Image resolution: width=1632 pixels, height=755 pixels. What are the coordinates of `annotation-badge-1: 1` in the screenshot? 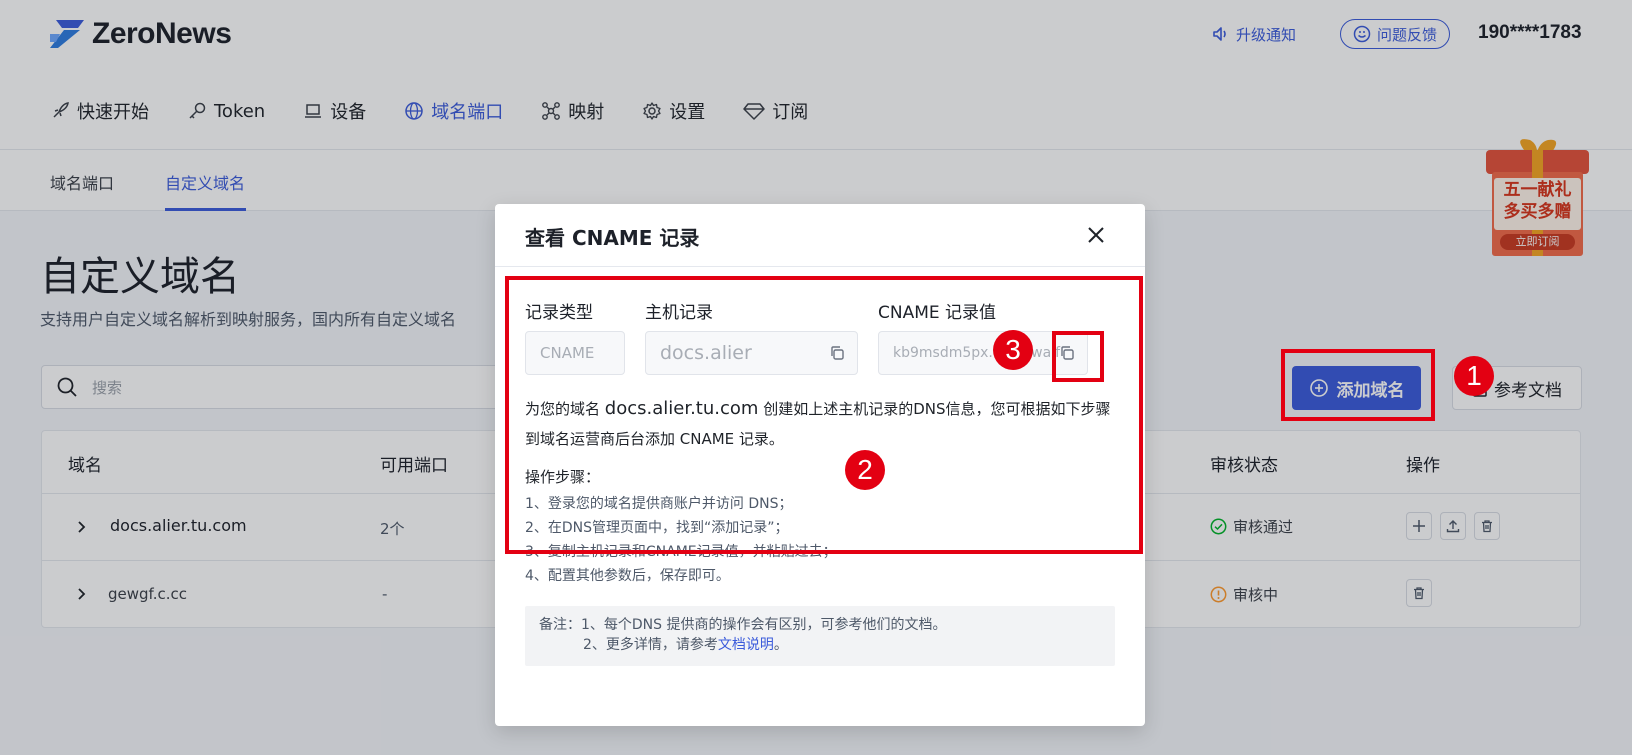 It's located at (1474, 376).